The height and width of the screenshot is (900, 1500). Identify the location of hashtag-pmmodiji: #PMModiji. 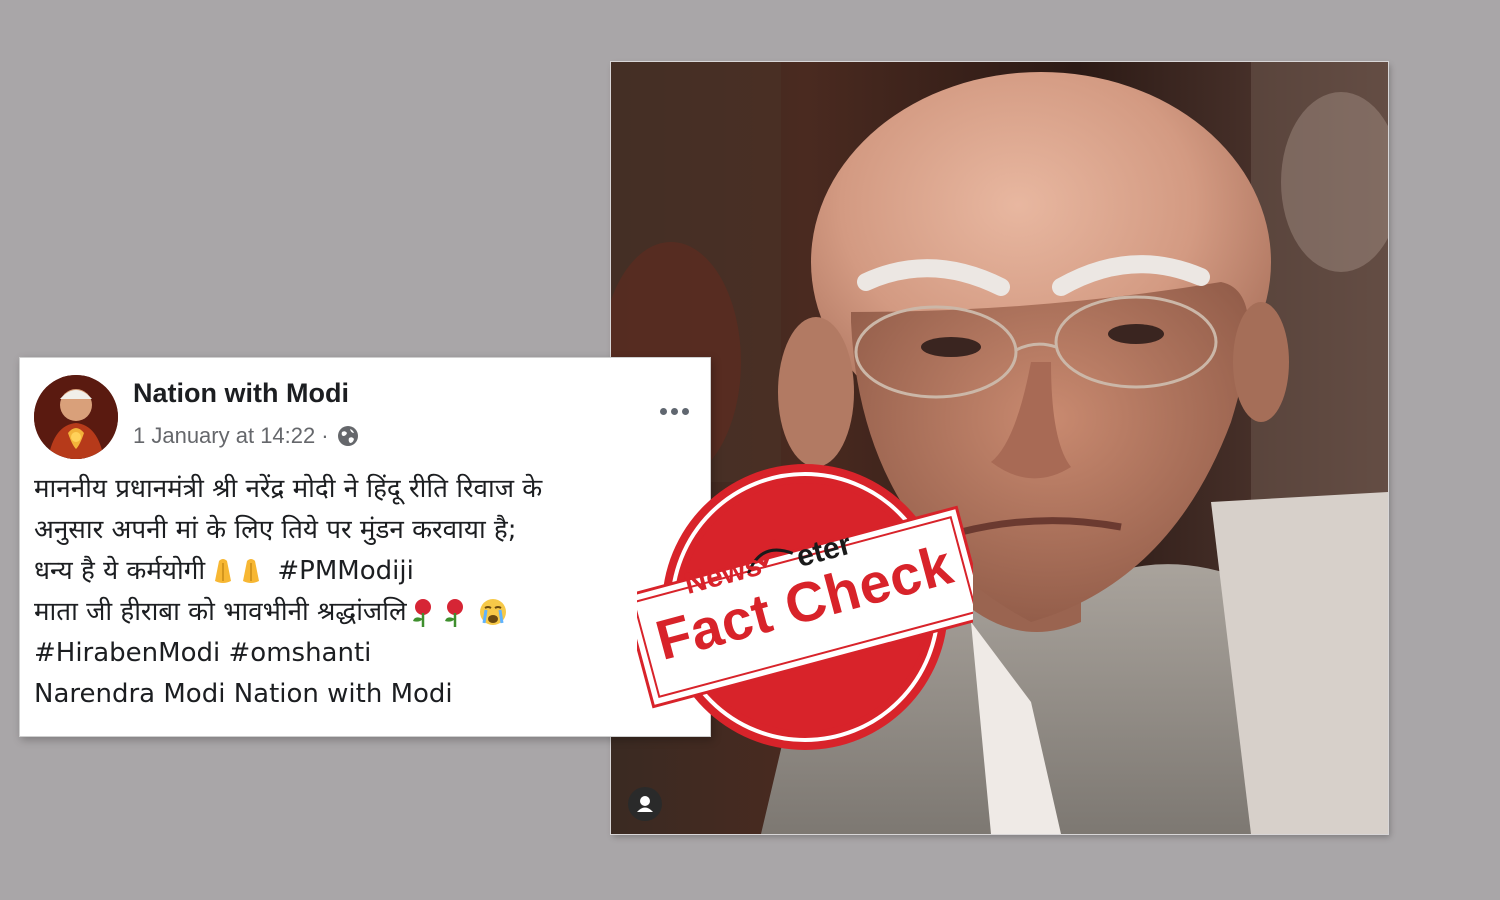
(345, 571).